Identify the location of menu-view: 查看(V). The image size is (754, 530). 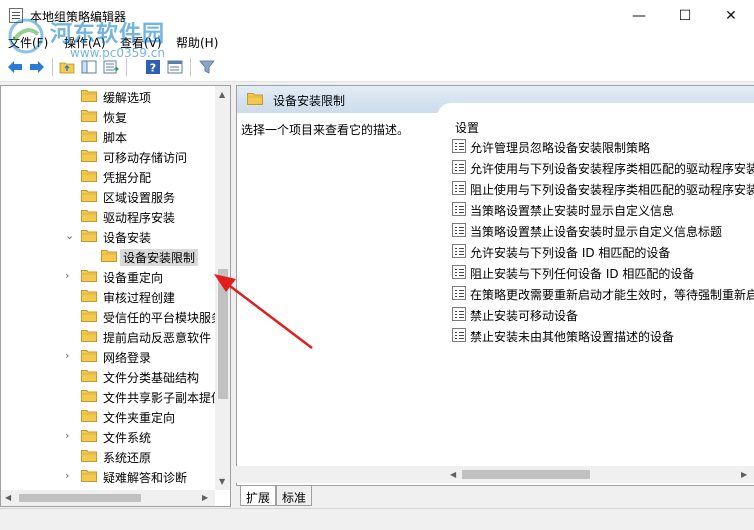
(141, 42).